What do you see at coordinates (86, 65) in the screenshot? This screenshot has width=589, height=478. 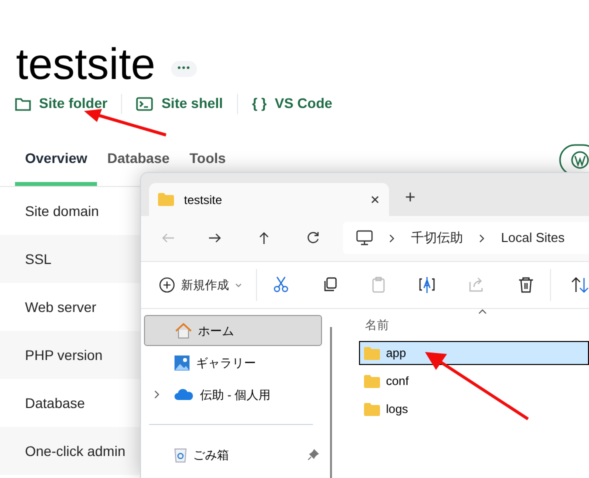 I see `site-title: testsite` at bounding box center [86, 65].